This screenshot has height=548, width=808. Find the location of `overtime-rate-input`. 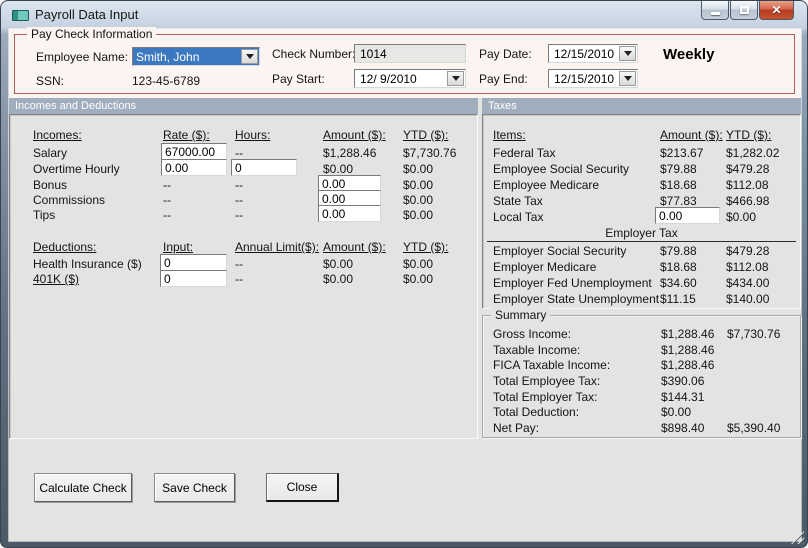

overtime-rate-input is located at coordinates (194, 167).